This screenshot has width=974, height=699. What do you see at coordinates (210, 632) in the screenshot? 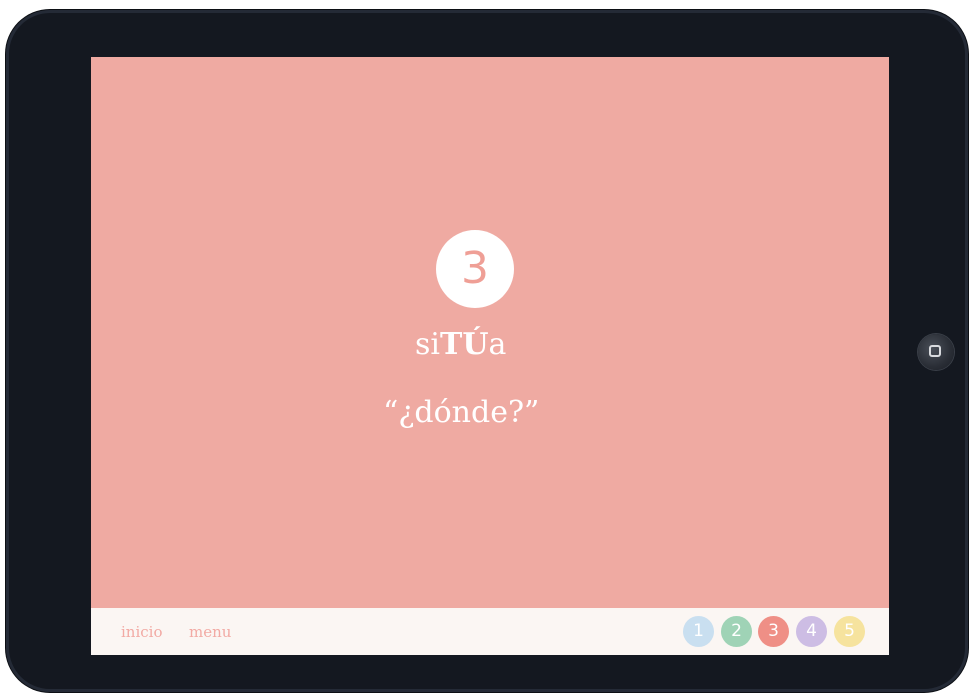
I see `menu-link: menu` at bounding box center [210, 632].